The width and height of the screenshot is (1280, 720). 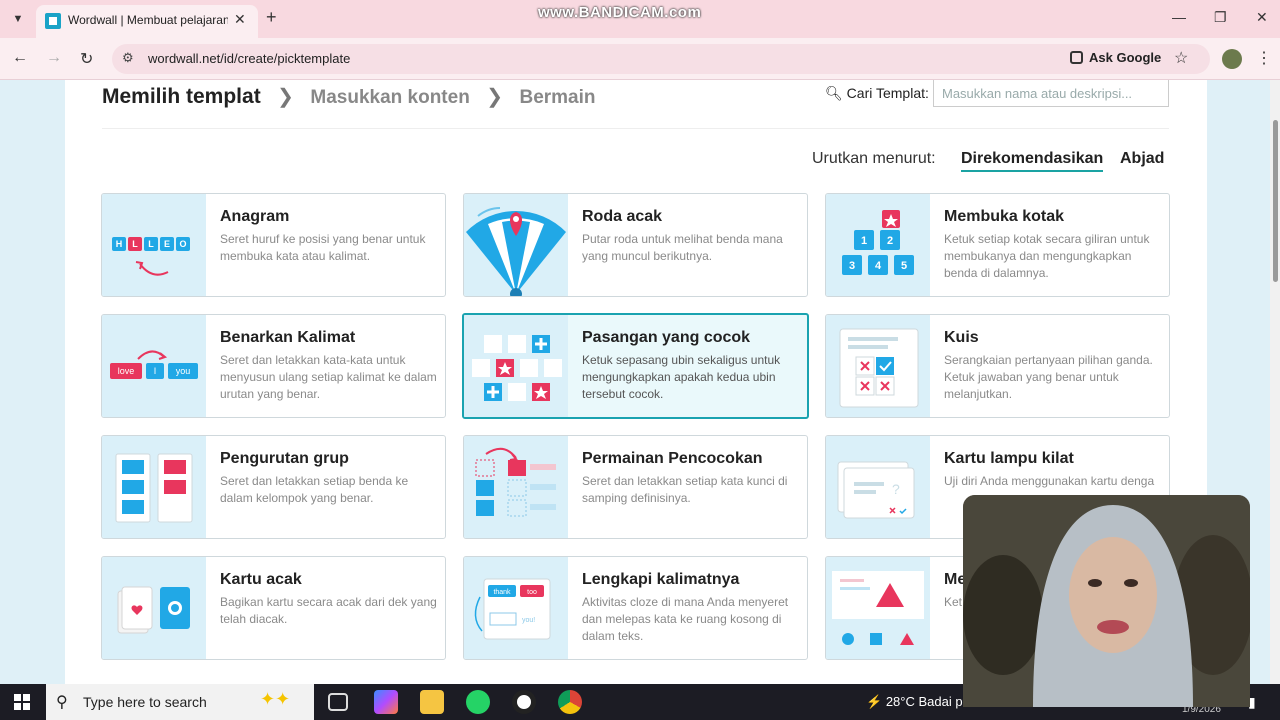 What do you see at coordinates (119, 244) in the screenshot?
I see `letter-tile: H` at bounding box center [119, 244].